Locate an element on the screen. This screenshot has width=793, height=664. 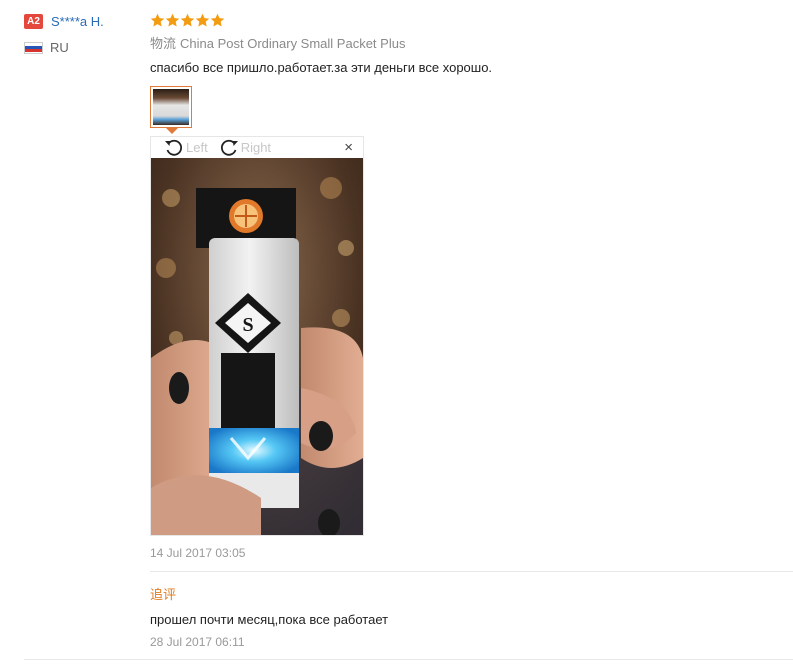
shipping-prefix: 物流 is located at coordinates (163, 43).